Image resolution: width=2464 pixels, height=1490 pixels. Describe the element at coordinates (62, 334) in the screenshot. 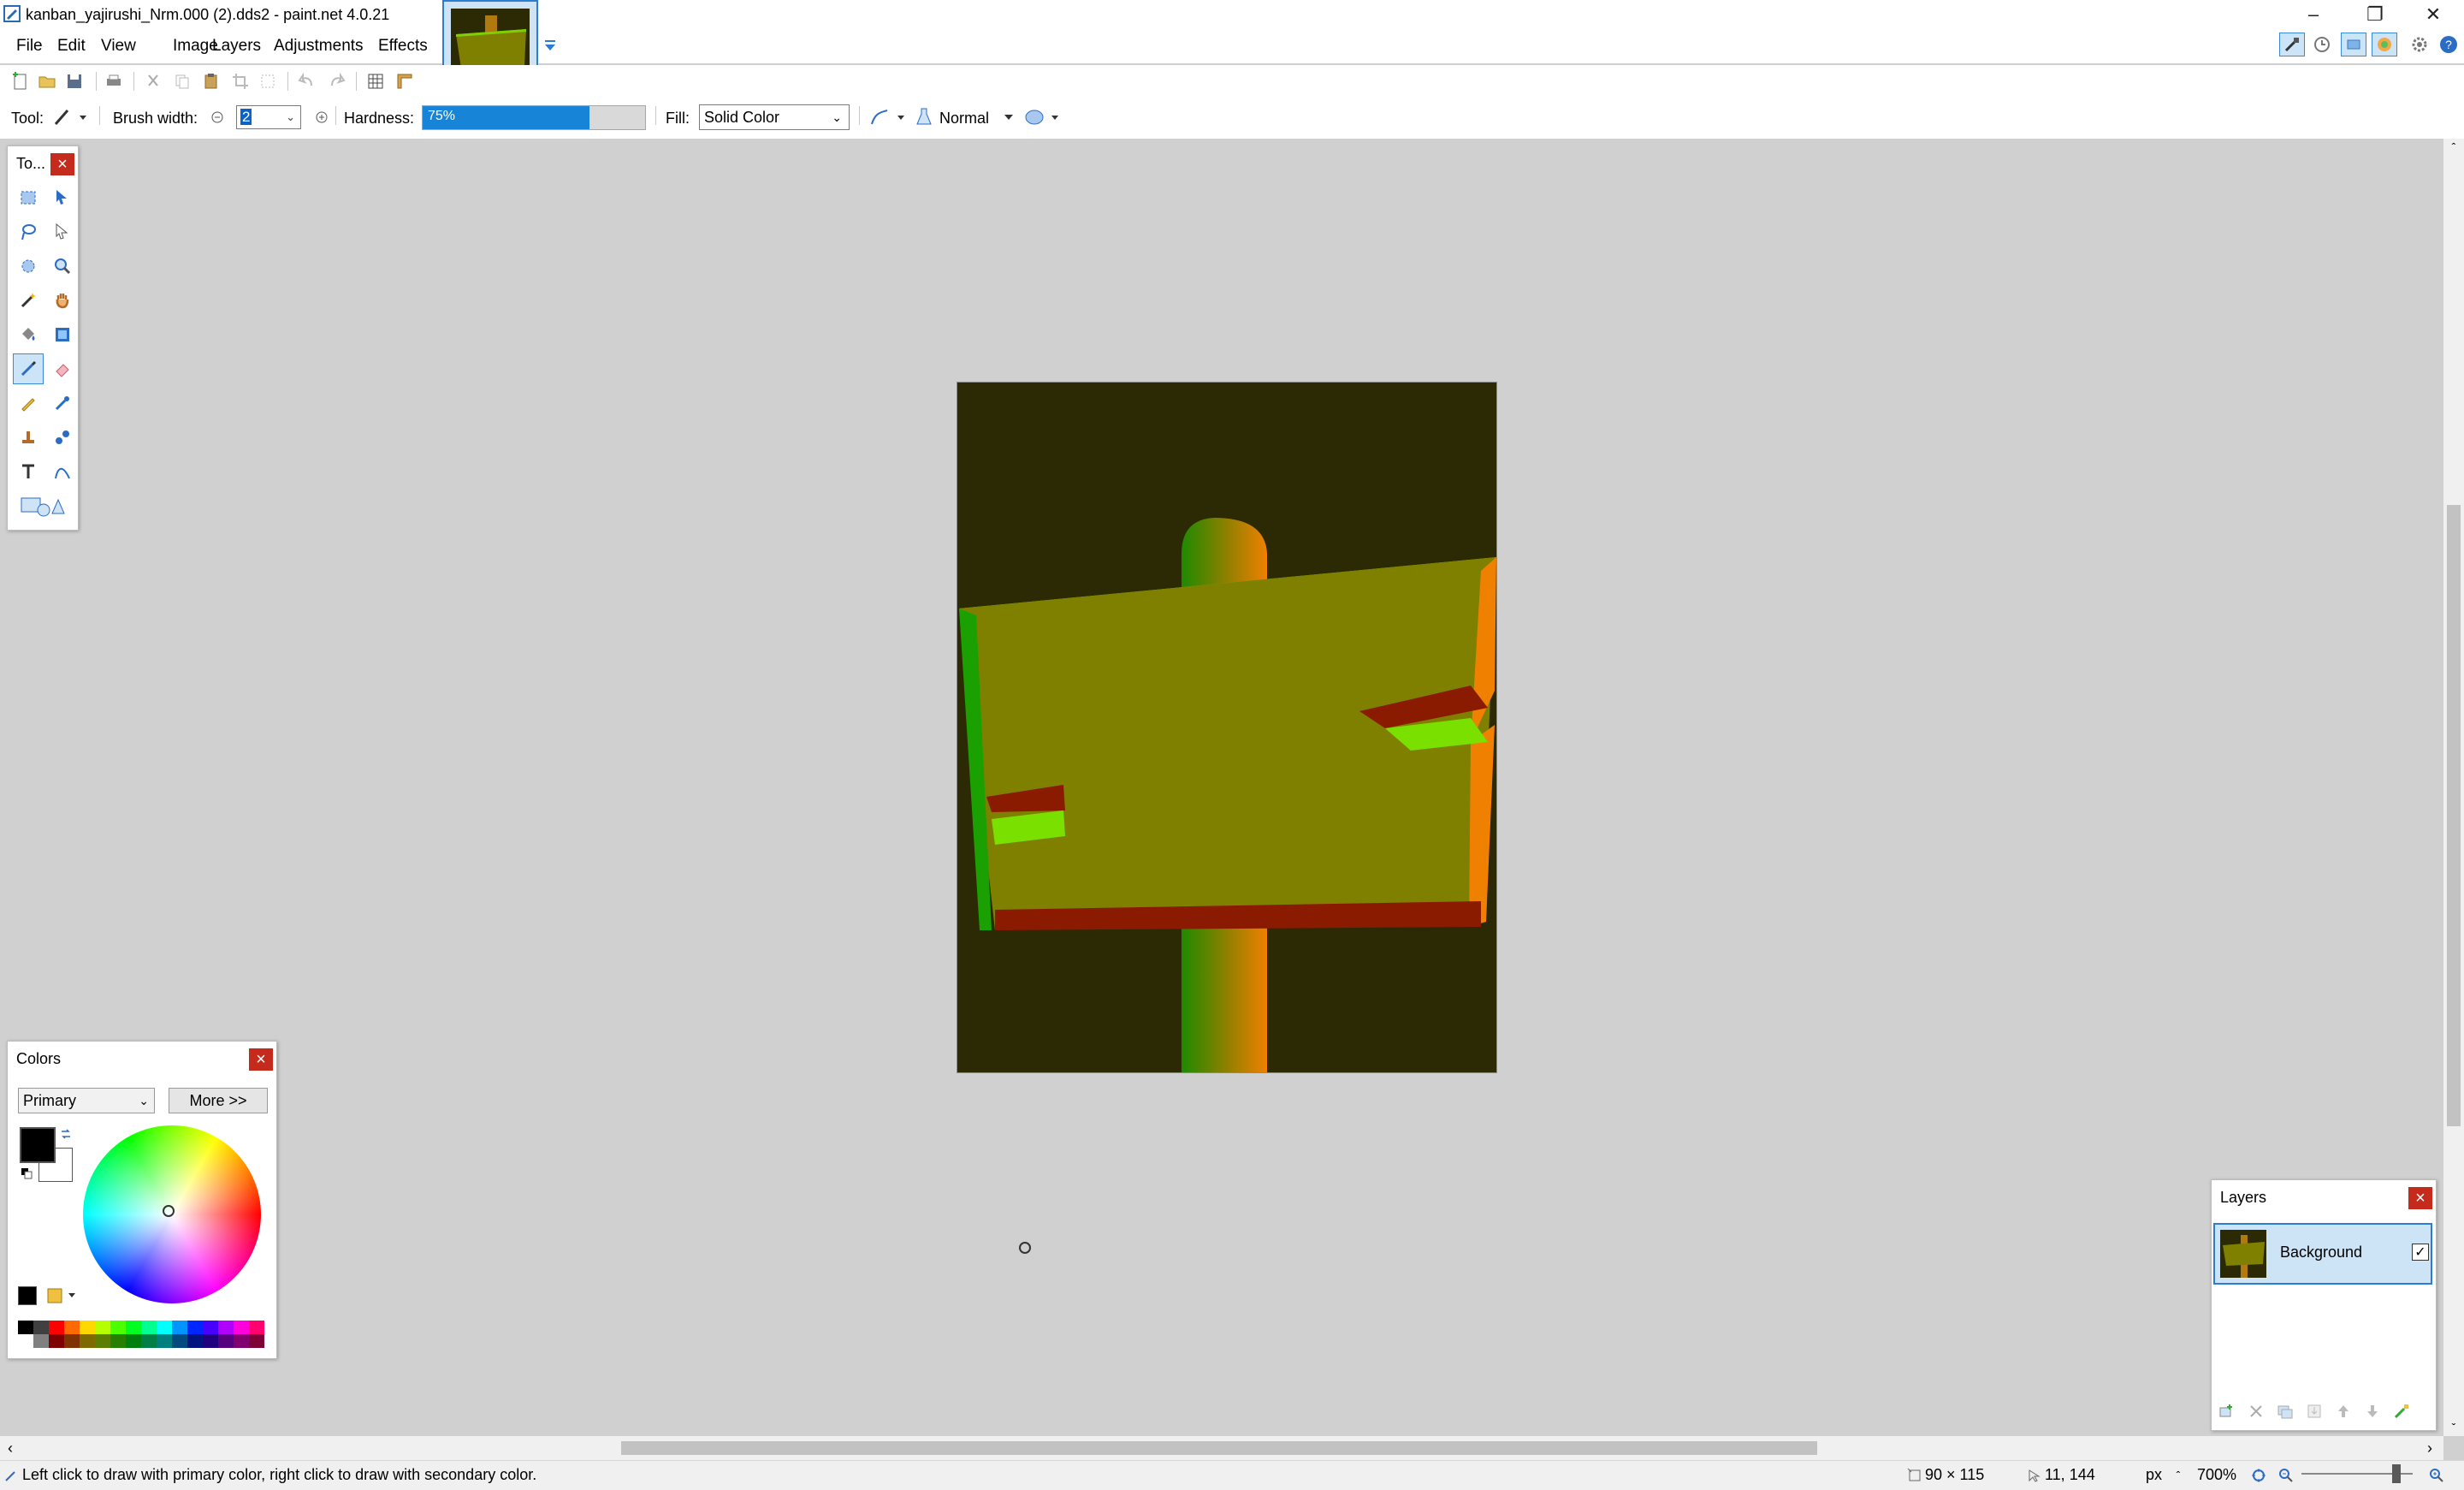

I see `gradient-tool-icon` at that location.